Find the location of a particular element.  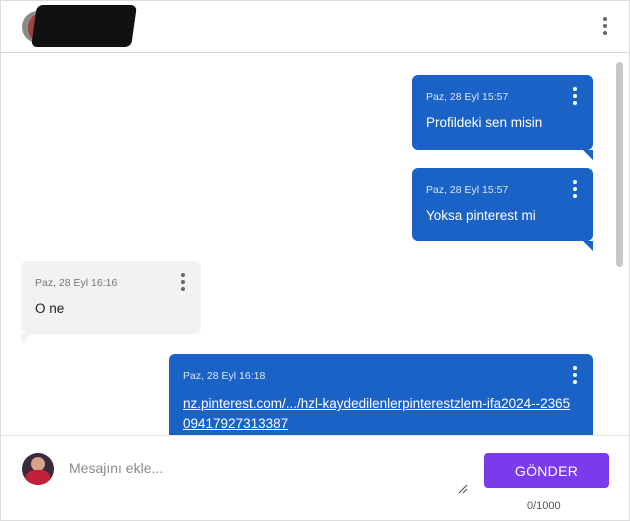

message-text: Yoksa pinterest mi is located at coordinates (481, 215).